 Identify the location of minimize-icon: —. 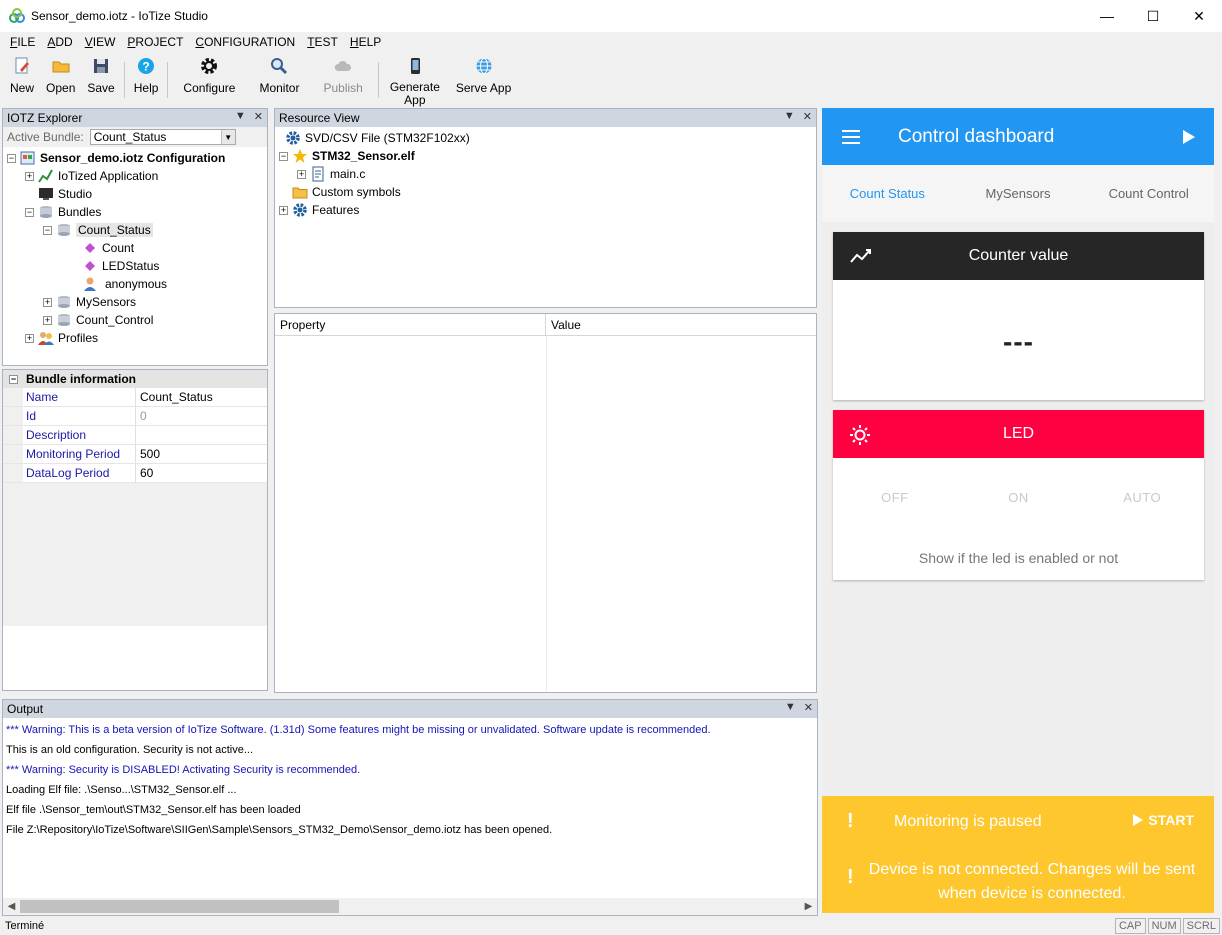
(1107, 16).